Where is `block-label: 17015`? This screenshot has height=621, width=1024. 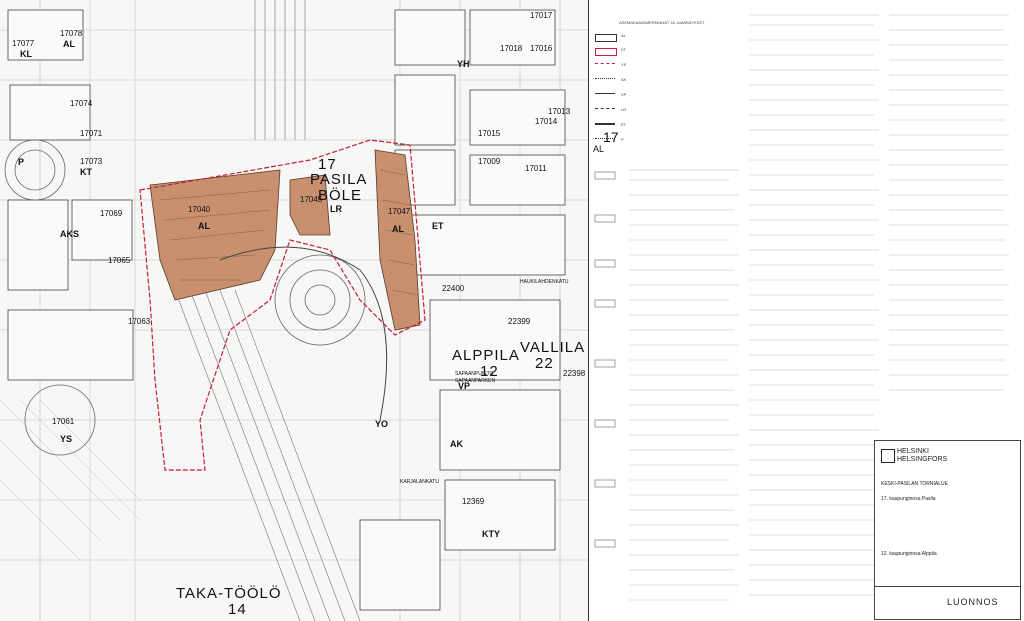 block-label: 17015 is located at coordinates (489, 133).